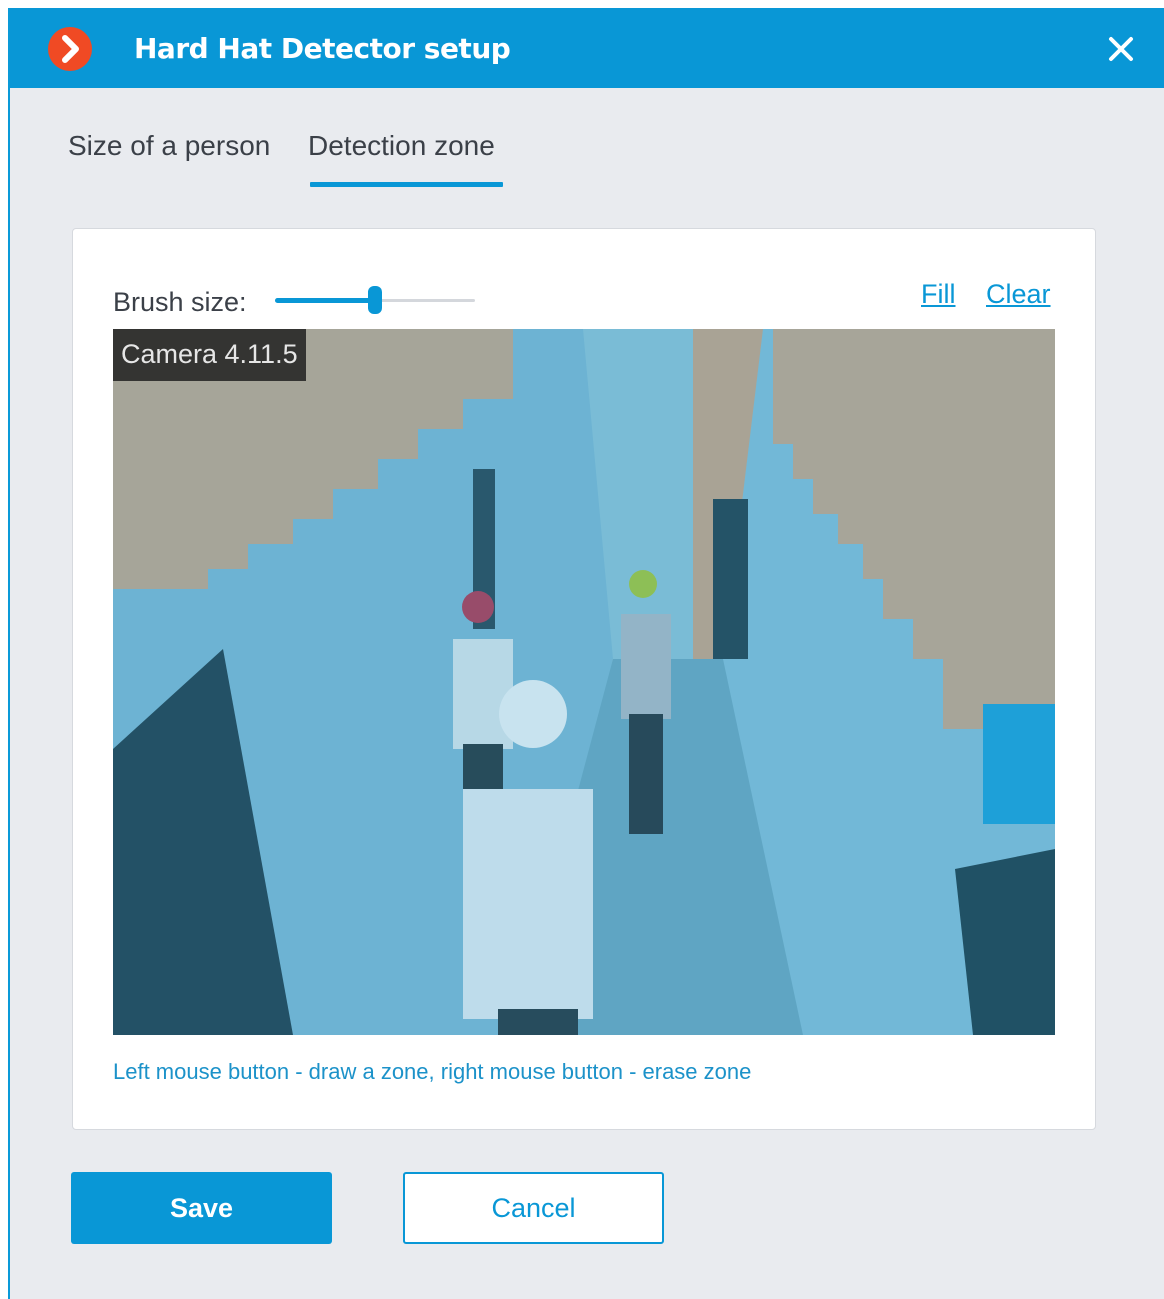 Image resolution: width=1164 pixels, height=1299 pixels. Describe the element at coordinates (201, 1208) in the screenshot. I see `save-button: Save` at that location.